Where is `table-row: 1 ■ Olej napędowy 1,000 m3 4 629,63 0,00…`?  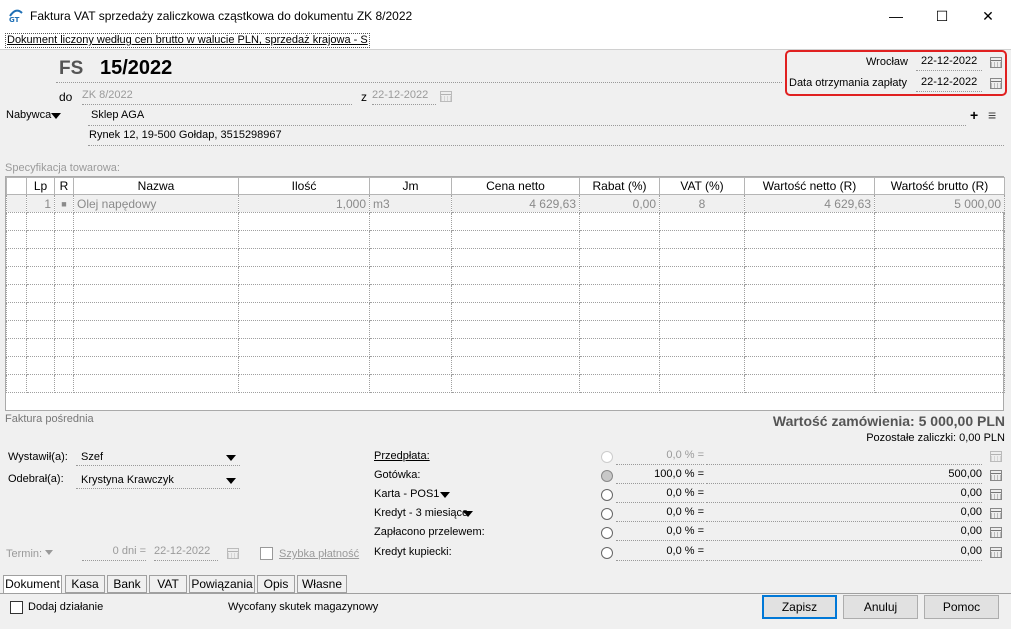 table-row: 1 ■ Olej napędowy 1,000 m3 4 629,63 0,00… is located at coordinates (505, 203).